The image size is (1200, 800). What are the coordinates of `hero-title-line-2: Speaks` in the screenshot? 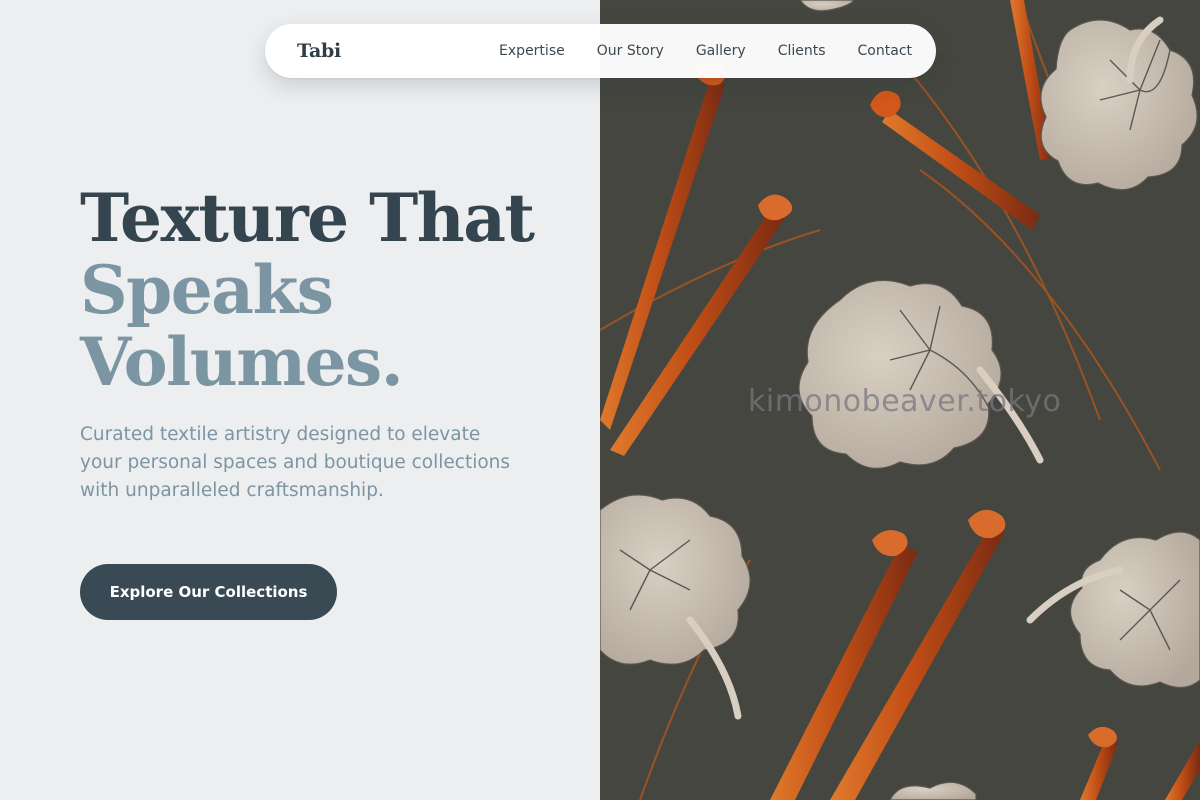 It's located at (207, 290).